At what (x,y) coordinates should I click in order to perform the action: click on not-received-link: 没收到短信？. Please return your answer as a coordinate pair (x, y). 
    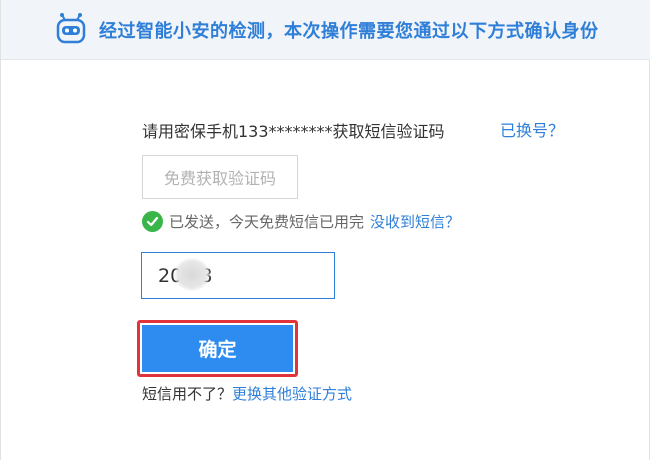
    Looking at the image, I should click on (415, 221).